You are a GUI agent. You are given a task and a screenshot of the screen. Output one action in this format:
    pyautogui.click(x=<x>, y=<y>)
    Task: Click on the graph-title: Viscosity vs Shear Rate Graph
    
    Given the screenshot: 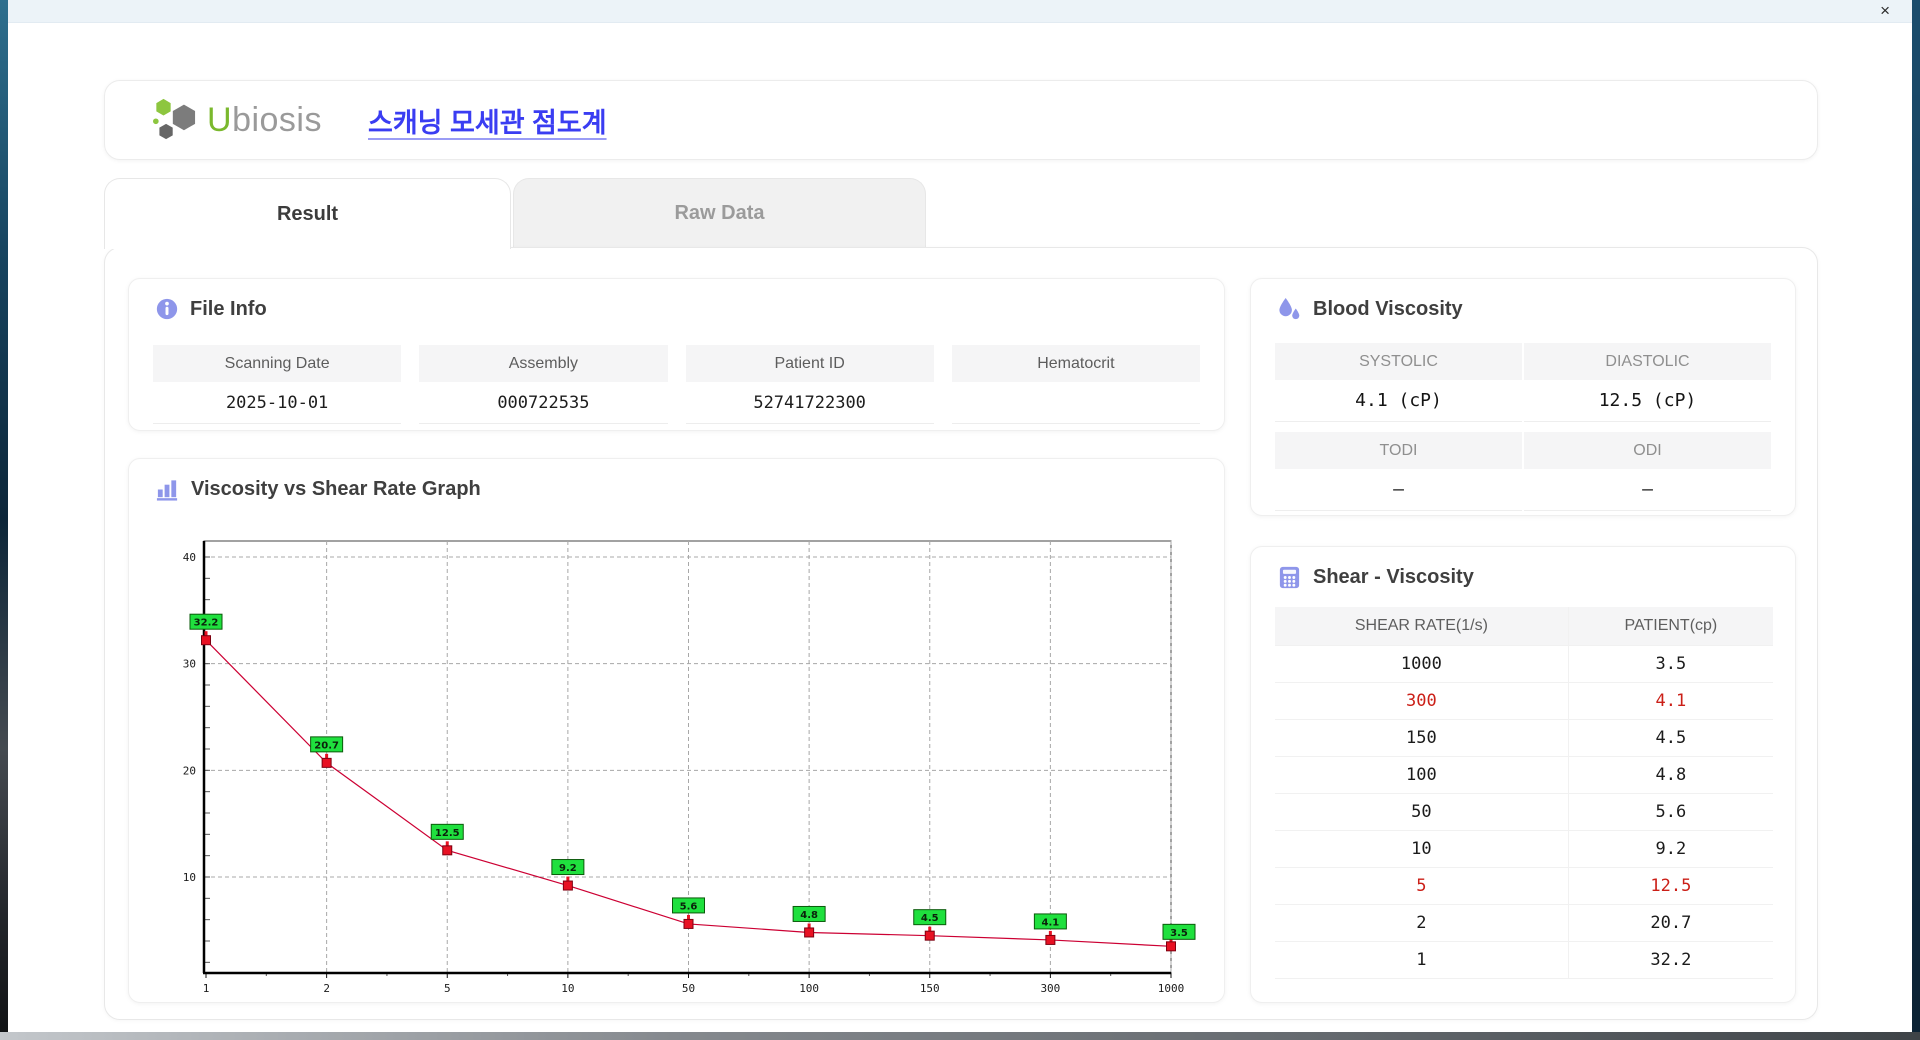 What is the action you would take?
    pyautogui.click(x=318, y=489)
    